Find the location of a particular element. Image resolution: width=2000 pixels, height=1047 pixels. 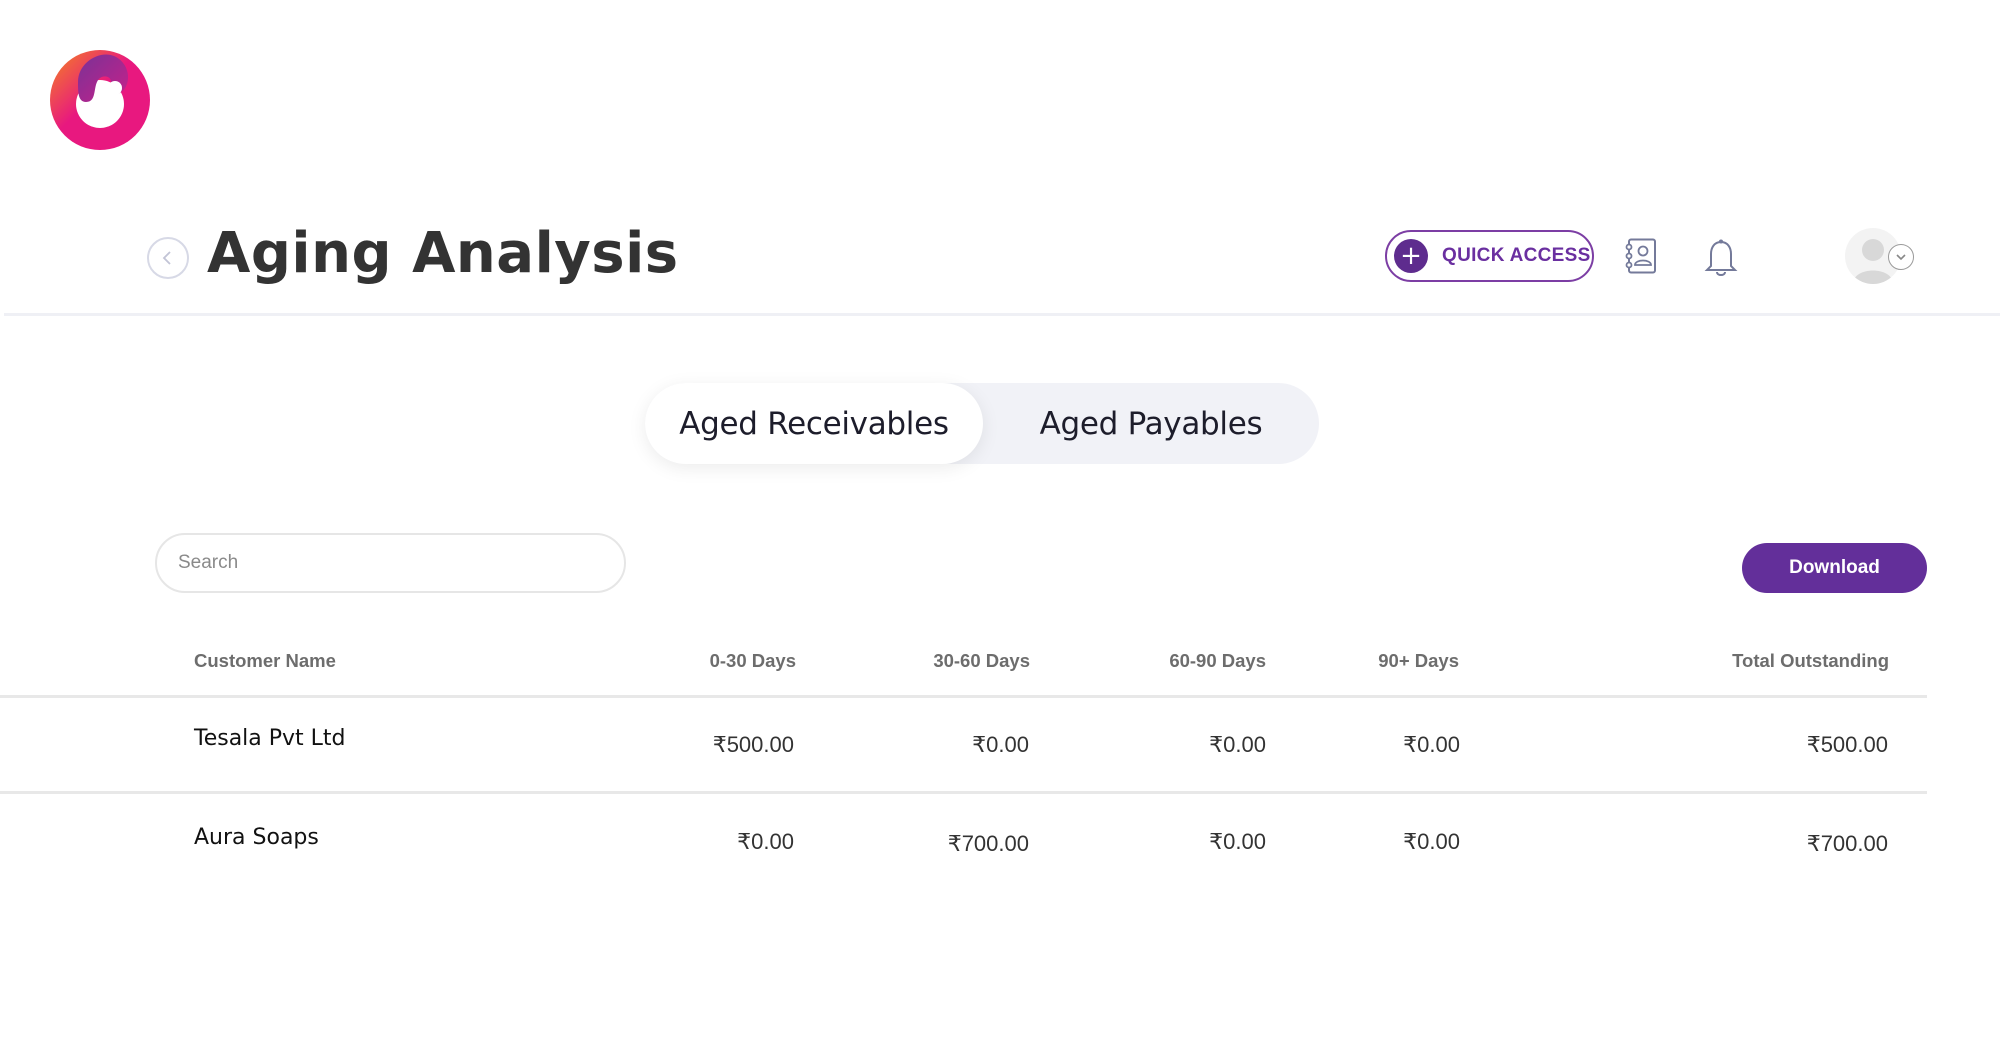

column-header-90-plus-days: 90+ Days is located at coordinates (1418, 661).